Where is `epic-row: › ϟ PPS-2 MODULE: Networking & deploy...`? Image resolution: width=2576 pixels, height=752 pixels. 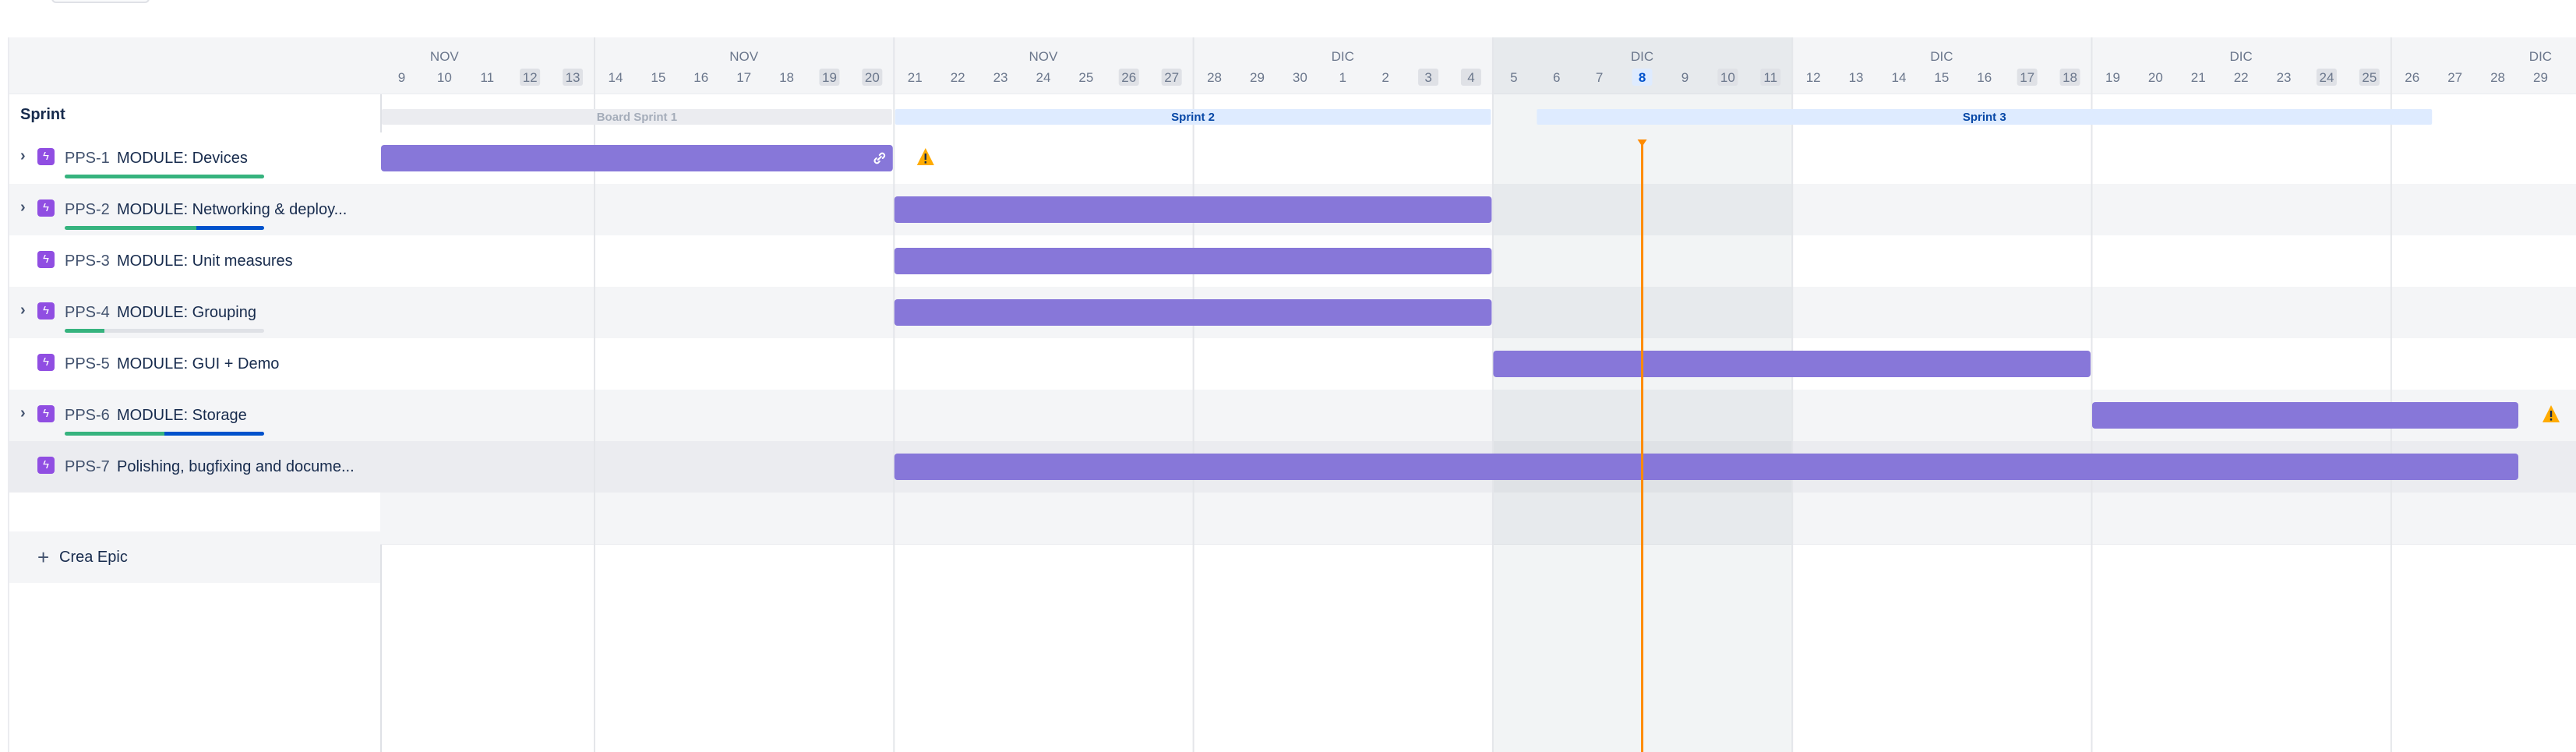
epic-row: › ϟ PPS-2 MODULE: Networking & deploy... is located at coordinates (194, 209).